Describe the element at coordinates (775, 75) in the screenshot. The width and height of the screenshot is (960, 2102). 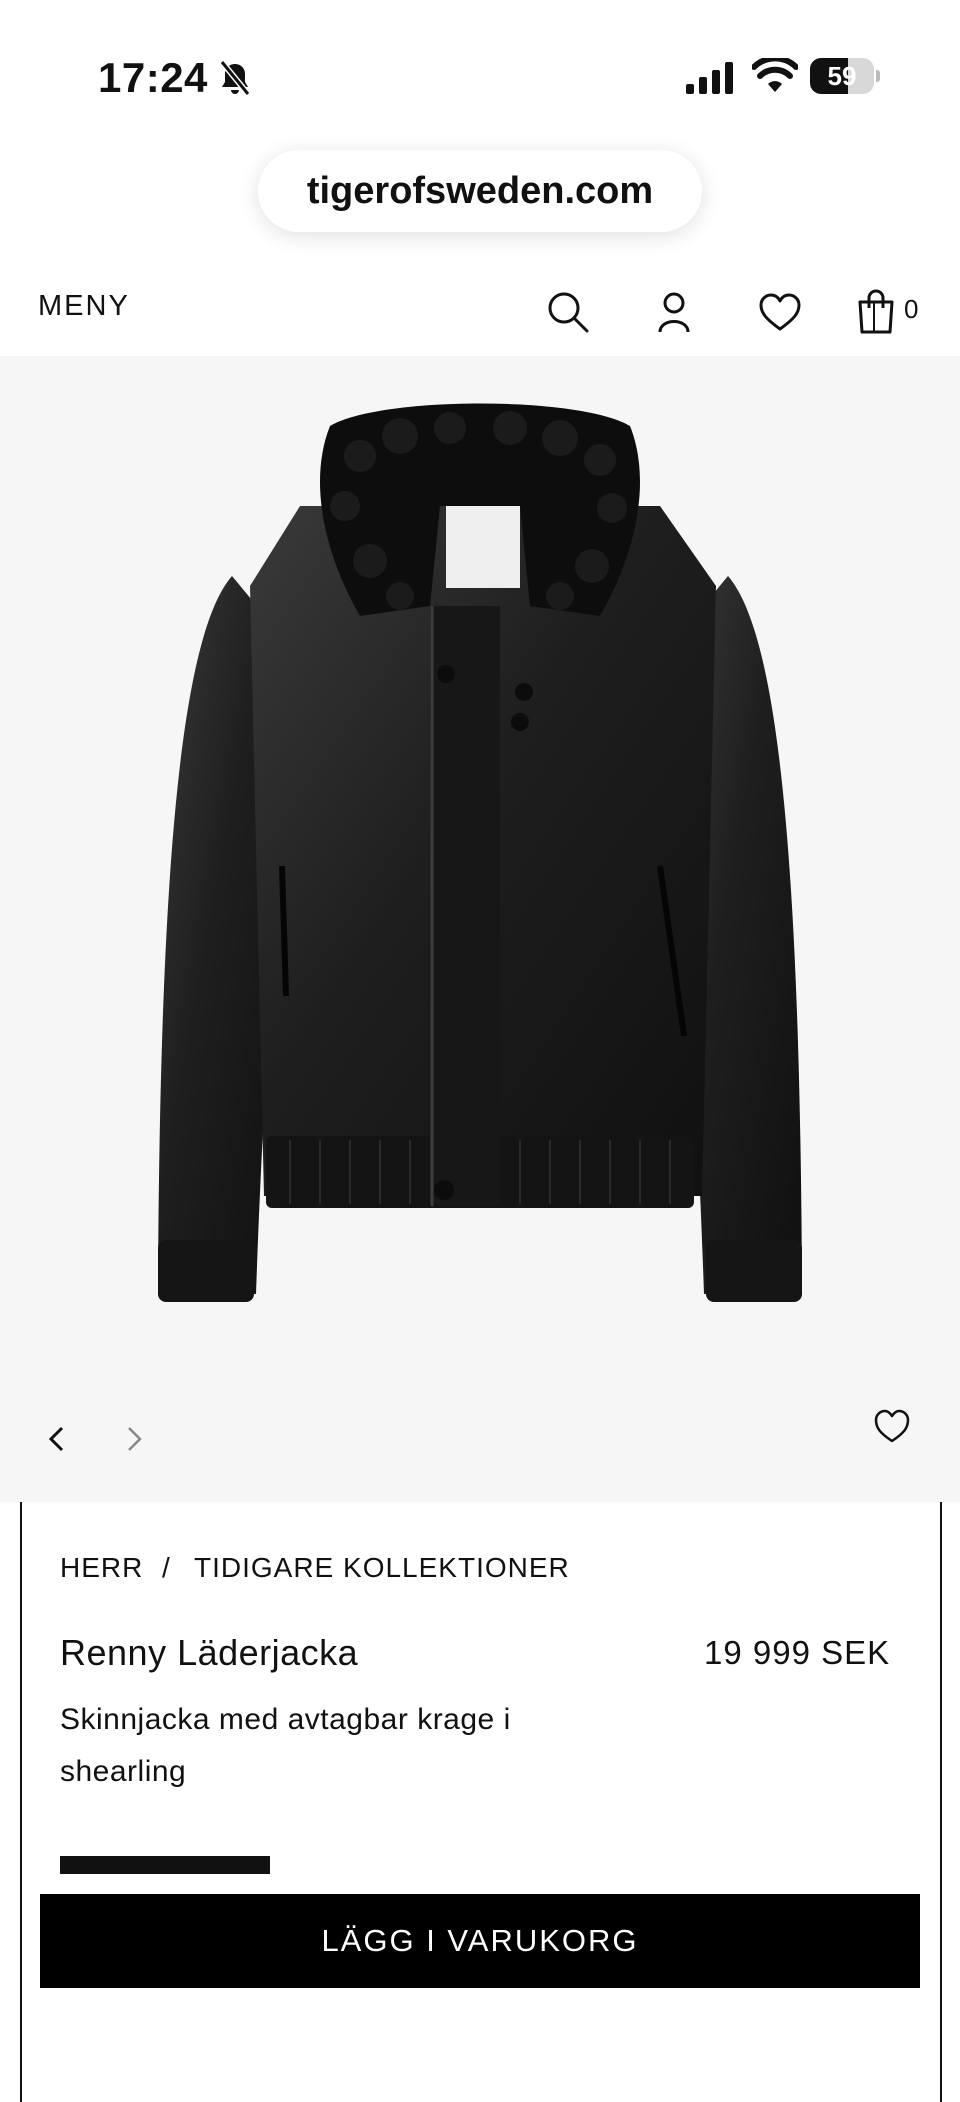
I see `wifi-icon` at that location.